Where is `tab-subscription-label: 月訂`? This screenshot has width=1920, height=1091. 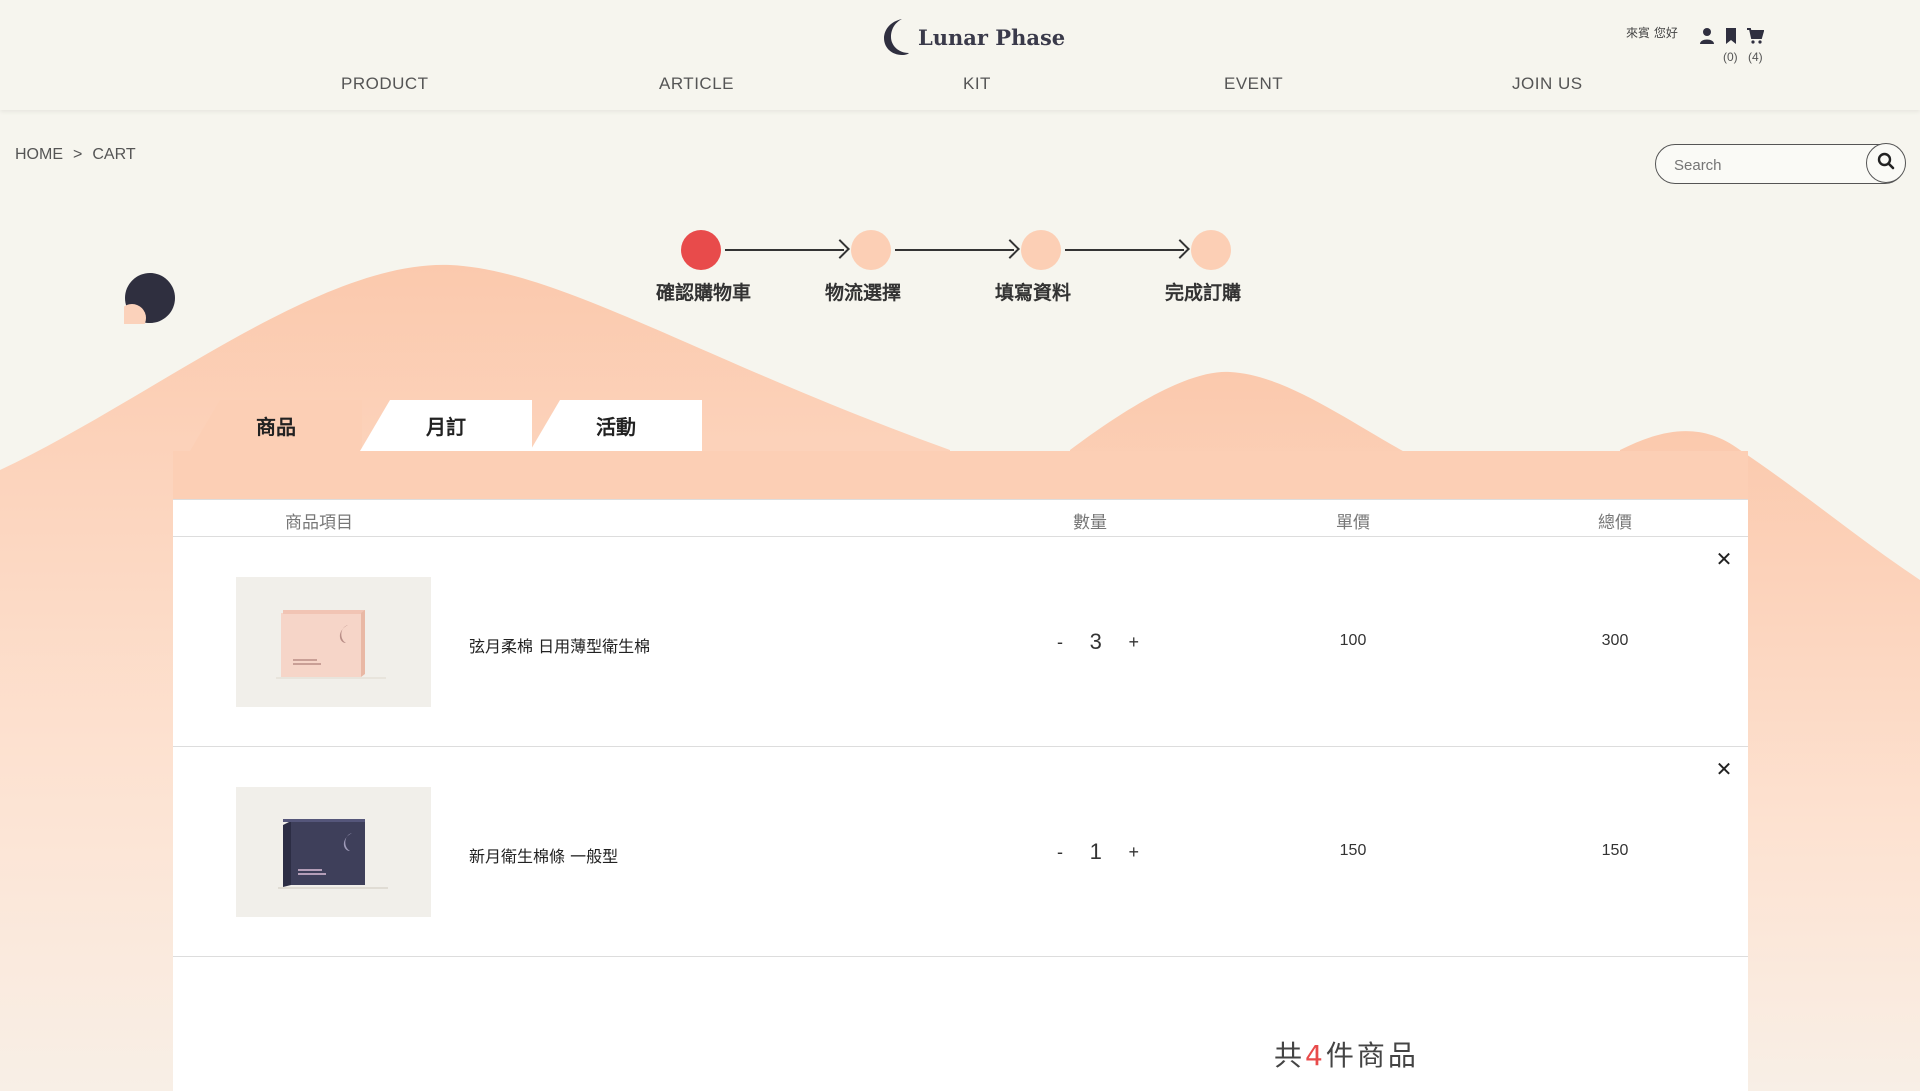 tab-subscription-label: 月訂 is located at coordinates (446, 427).